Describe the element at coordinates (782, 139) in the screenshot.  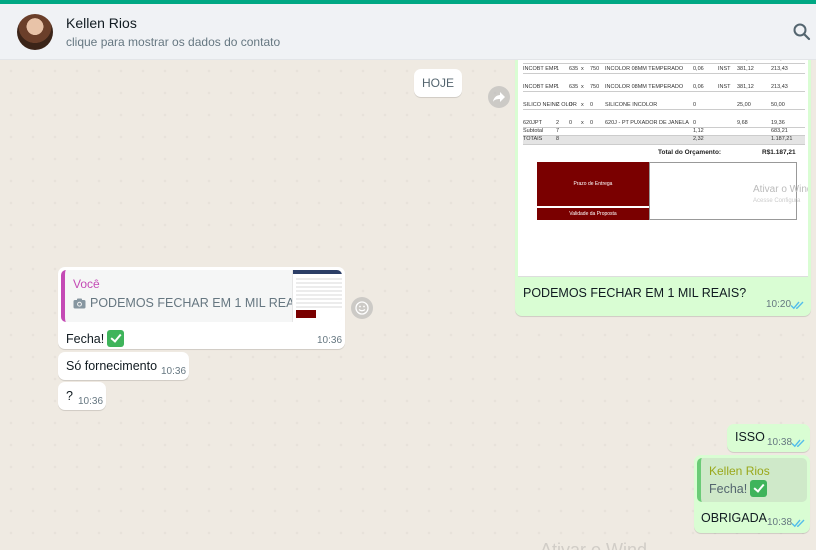
I see `document-table-cell: 1.187,21` at that location.